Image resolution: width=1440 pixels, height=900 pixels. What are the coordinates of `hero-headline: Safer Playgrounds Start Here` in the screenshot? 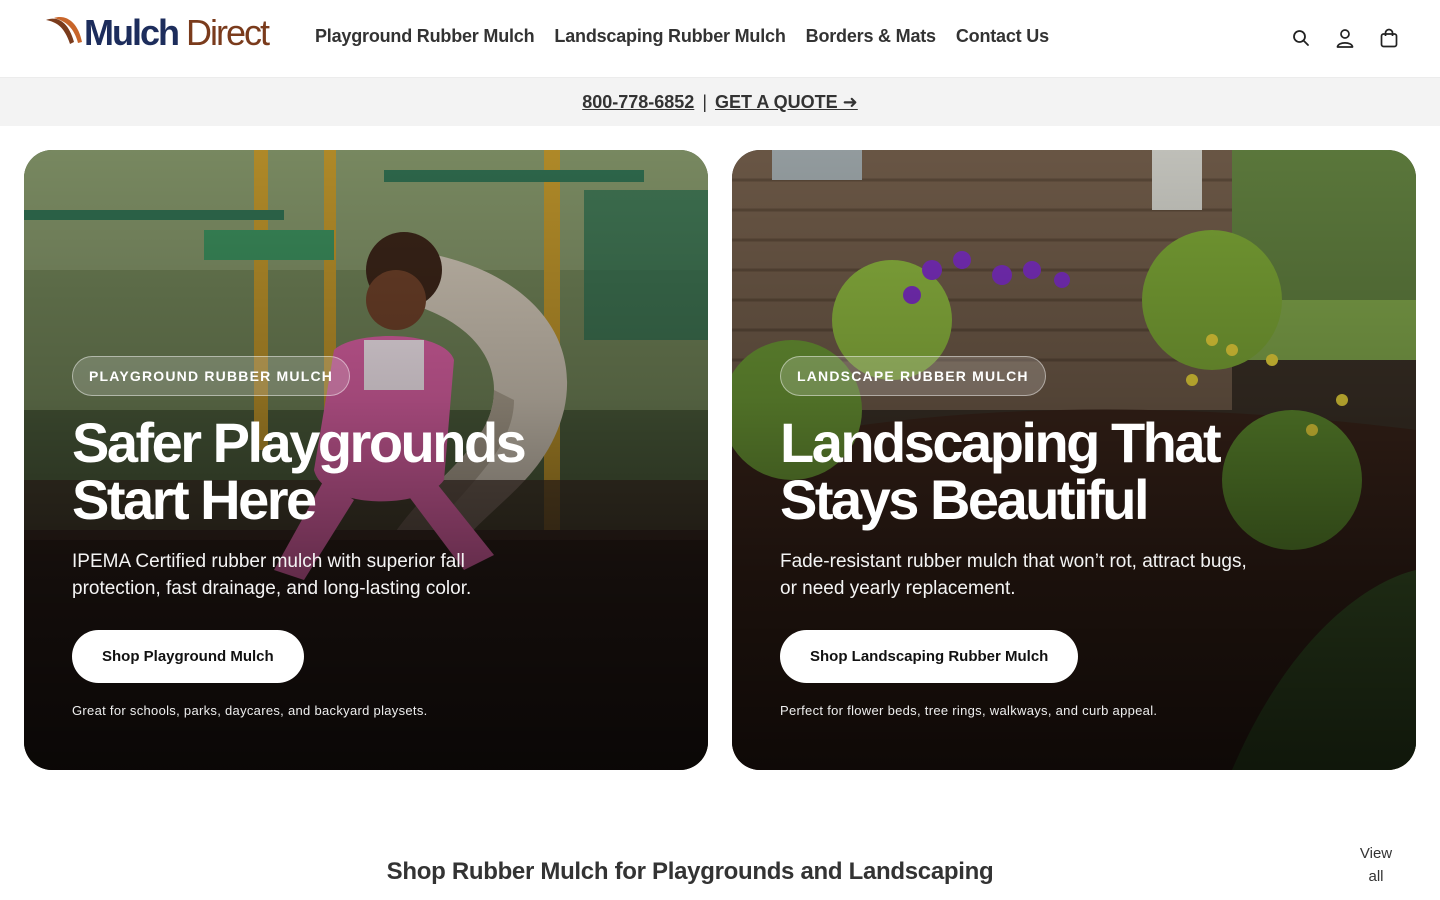 It's located at (299, 471).